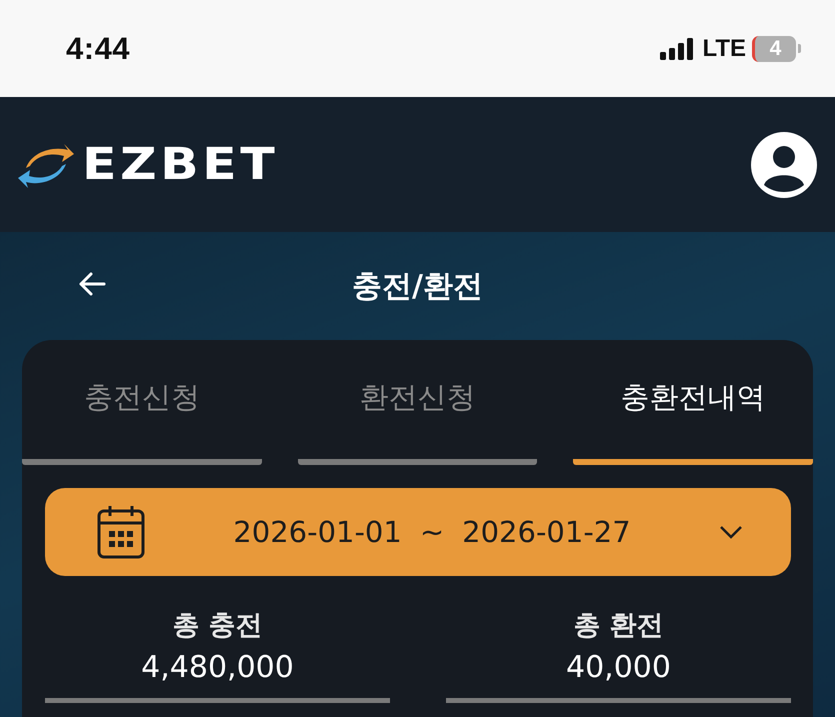 The image size is (835, 717). Describe the element at coordinates (142, 407) in the screenshot. I see `tab: 충전신청` at that location.